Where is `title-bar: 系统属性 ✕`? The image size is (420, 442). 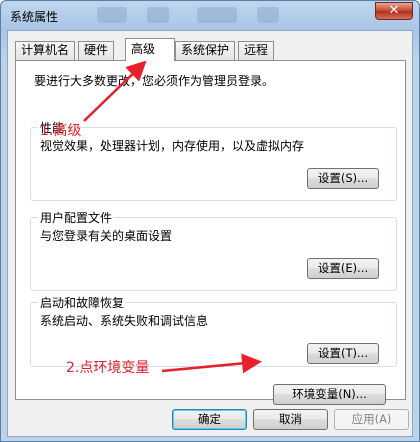 title-bar: 系统属性 ✕ is located at coordinates (210, 15).